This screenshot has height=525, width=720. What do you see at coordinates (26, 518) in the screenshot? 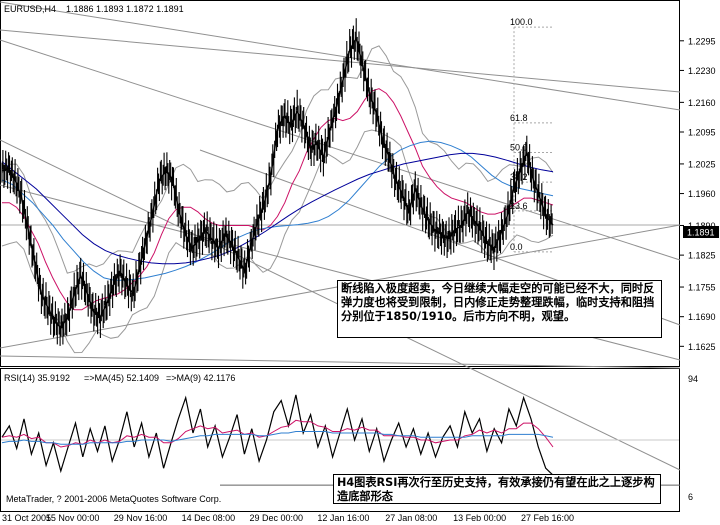
I see `x-tick-label: 31 Oct 2005` at bounding box center [26, 518].